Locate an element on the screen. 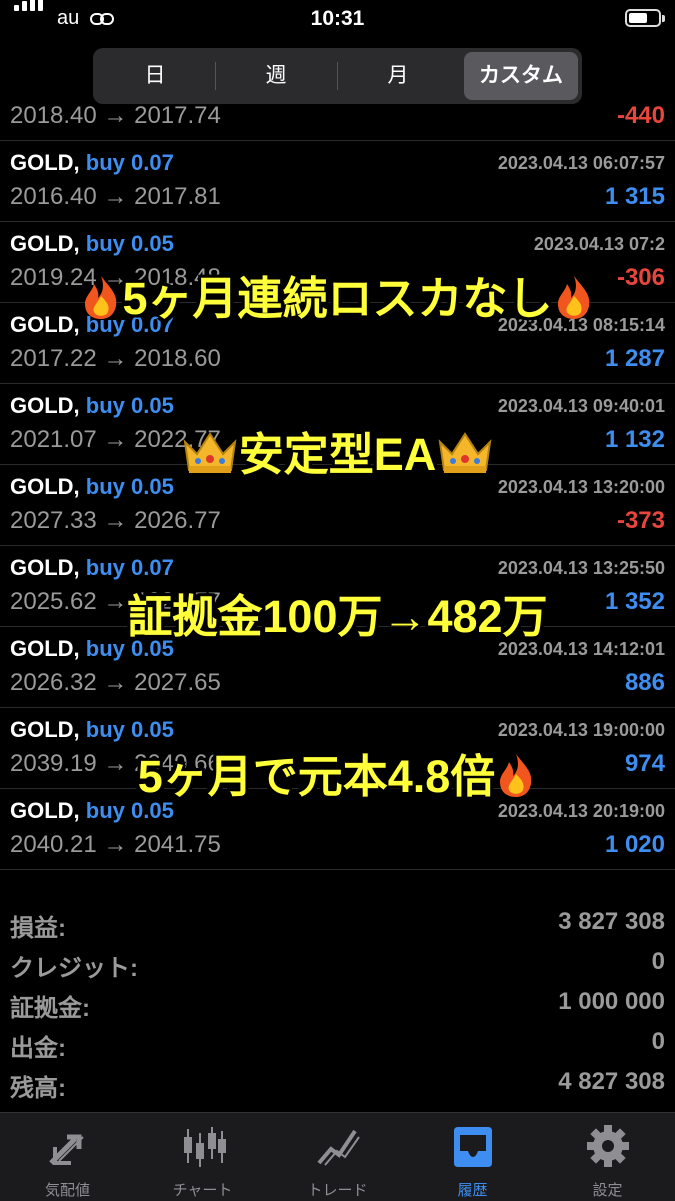 Image resolution: width=675 pixels, height=1201 pixels. overlay-text-line-3: 証拠金100万→482万 is located at coordinates (337, 612).